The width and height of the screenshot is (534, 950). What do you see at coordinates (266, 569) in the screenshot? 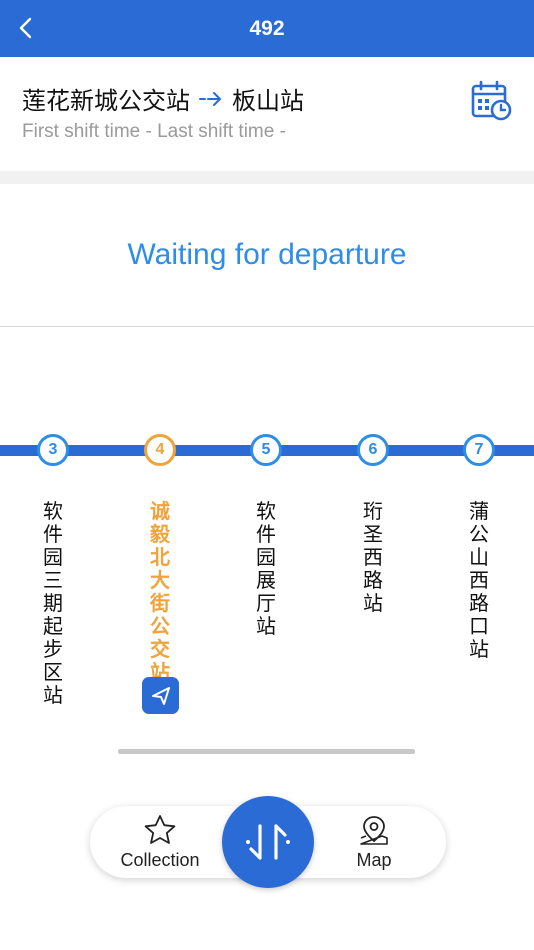
I see `stop-name-5: 软件园展厅站` at bounding box center [266, 569].